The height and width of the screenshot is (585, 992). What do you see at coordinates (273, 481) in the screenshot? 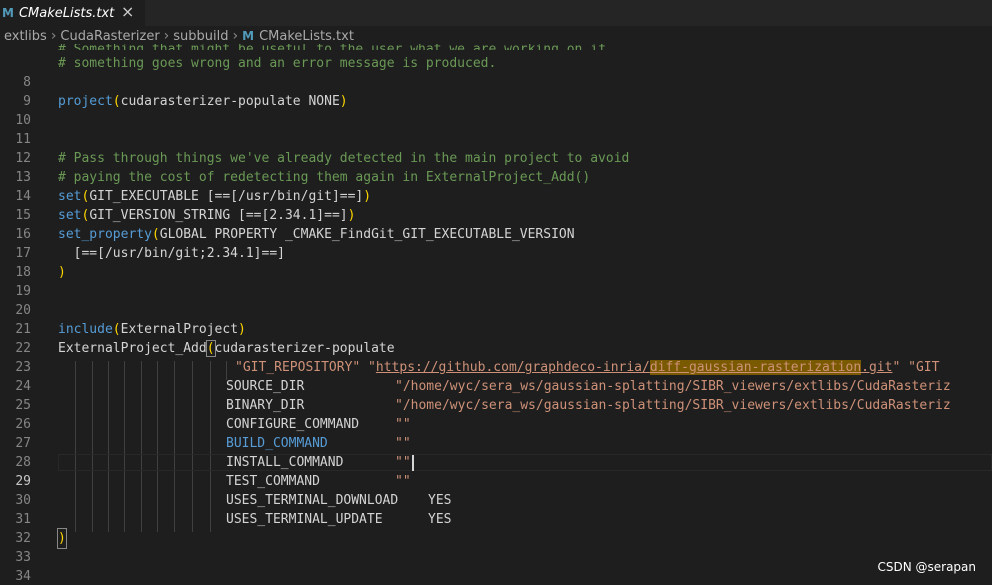
I see `option-key: TEST_COMMAND` at bounding box center [273, 481].